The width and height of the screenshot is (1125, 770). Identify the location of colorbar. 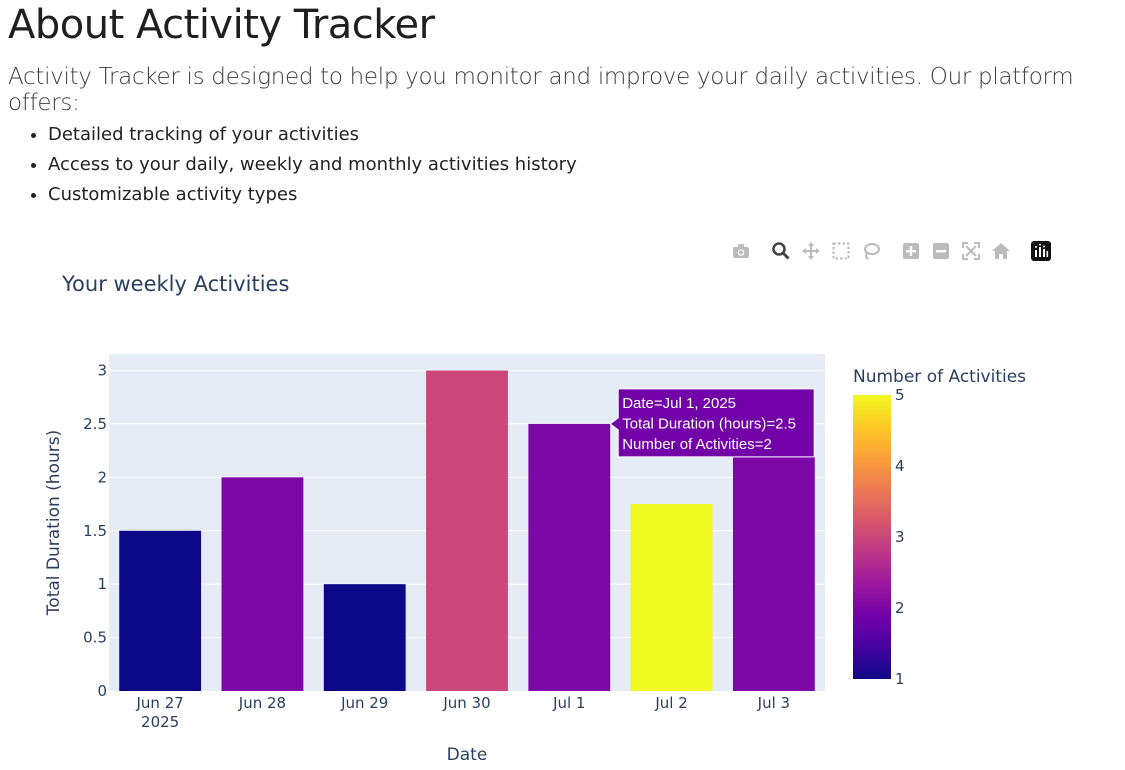
(872, 537).